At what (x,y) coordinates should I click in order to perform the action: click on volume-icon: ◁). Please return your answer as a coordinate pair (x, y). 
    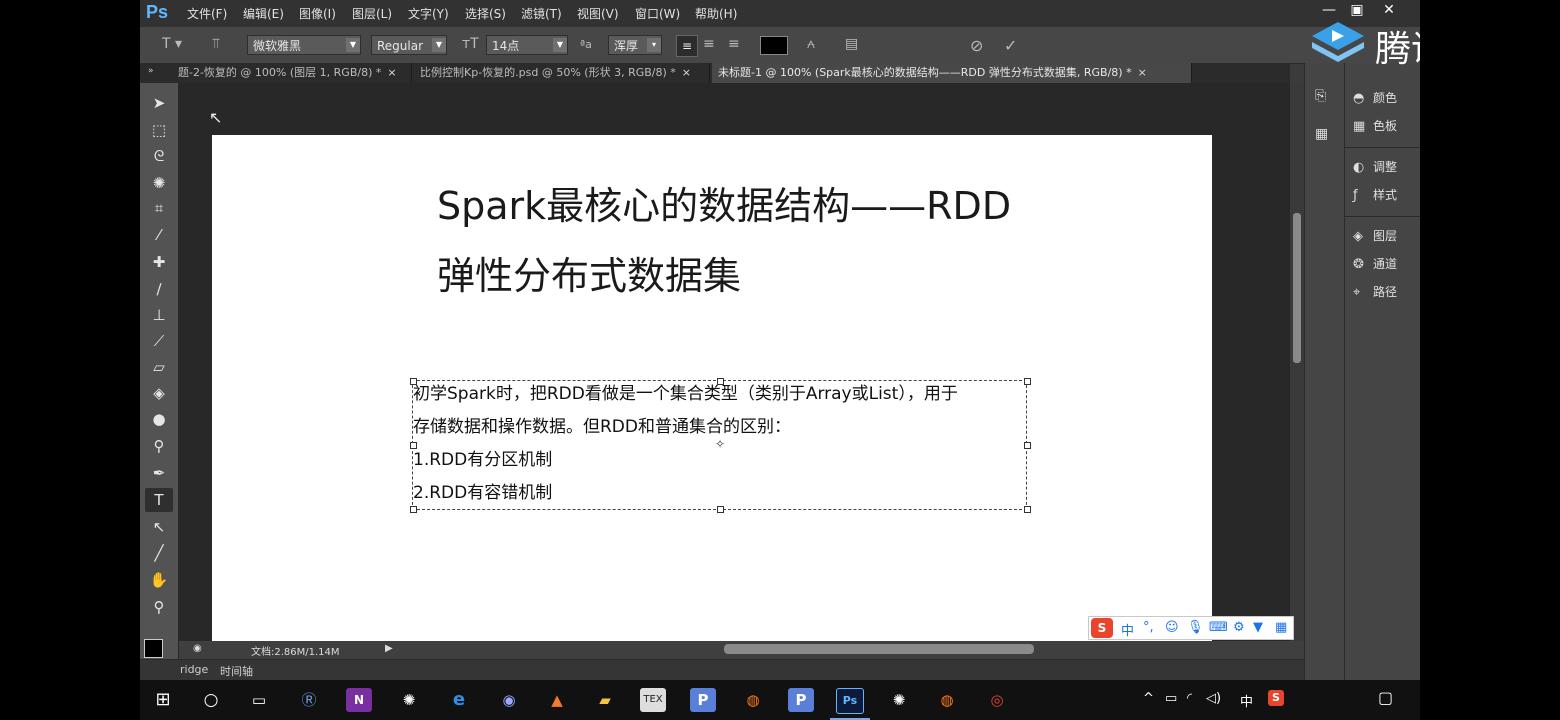
    Looking at the image, I should click on (1213, 698).